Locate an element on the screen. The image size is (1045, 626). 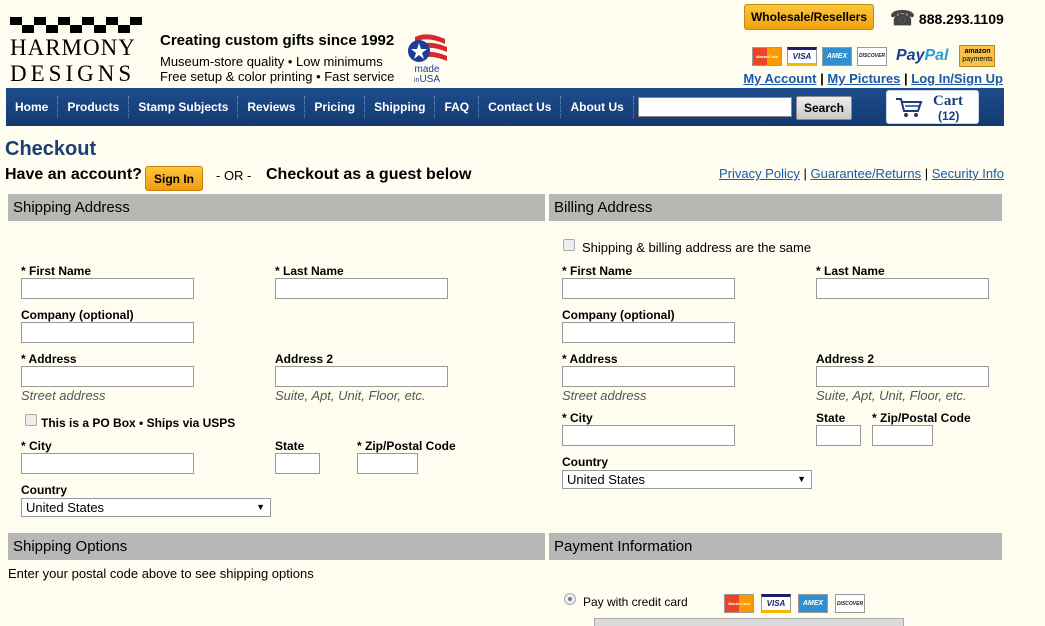
checkerboard-logo-mark is located at coordinates (76, 25).